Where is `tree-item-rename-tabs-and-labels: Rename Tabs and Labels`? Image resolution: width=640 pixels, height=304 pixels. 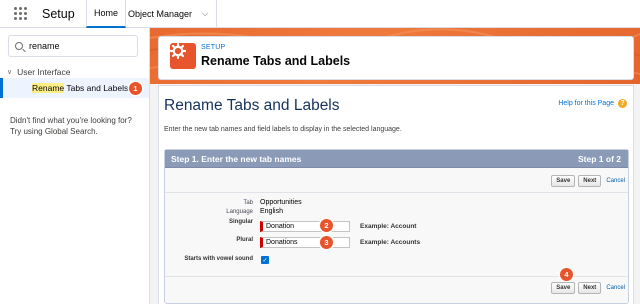 tree-item-rename-tabs-and-labels: Rename Tabs and Labels is located at coordinates (74, 88).